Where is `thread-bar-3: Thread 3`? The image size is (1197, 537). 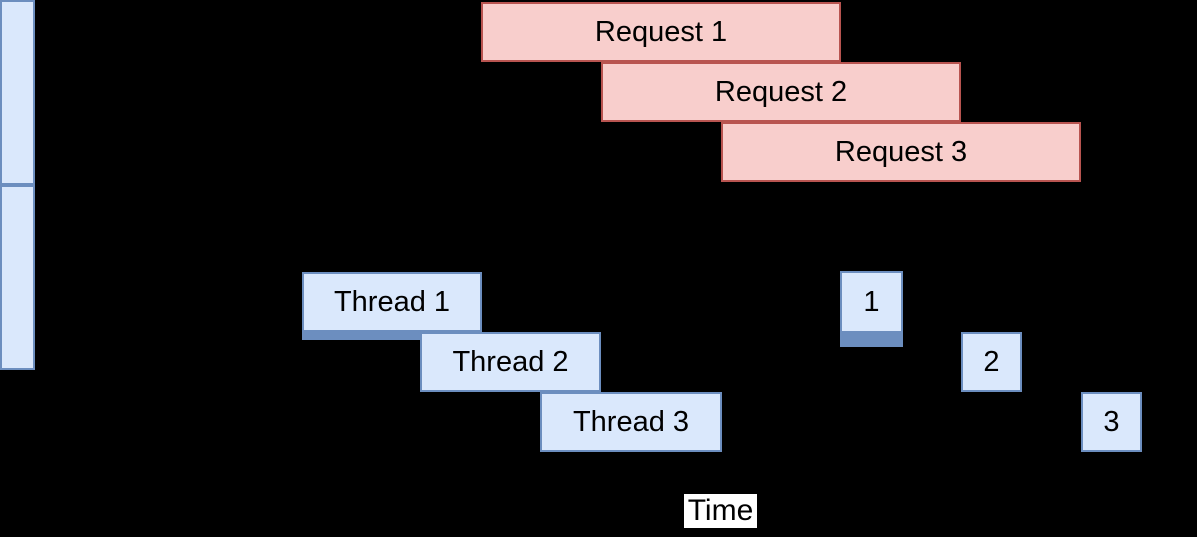 thread-bar-3: Thread 3 is located at coordinates (631, 422).